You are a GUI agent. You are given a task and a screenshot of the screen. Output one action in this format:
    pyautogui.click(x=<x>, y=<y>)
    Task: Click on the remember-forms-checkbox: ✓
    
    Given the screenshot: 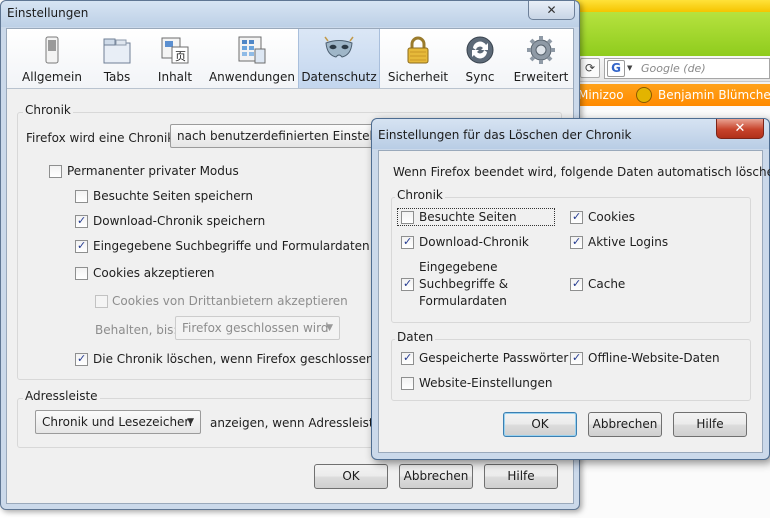 What is the action you would take?
    pyautogui.click(x=81, y=246)
    